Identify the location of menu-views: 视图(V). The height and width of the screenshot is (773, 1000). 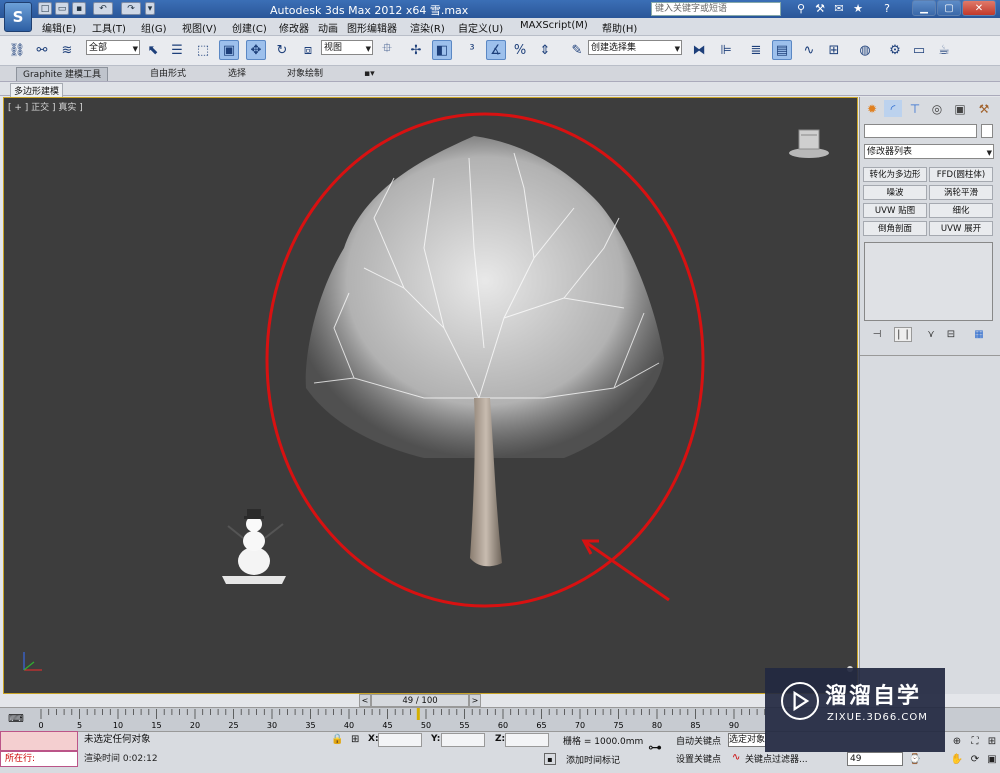
(199, 27).